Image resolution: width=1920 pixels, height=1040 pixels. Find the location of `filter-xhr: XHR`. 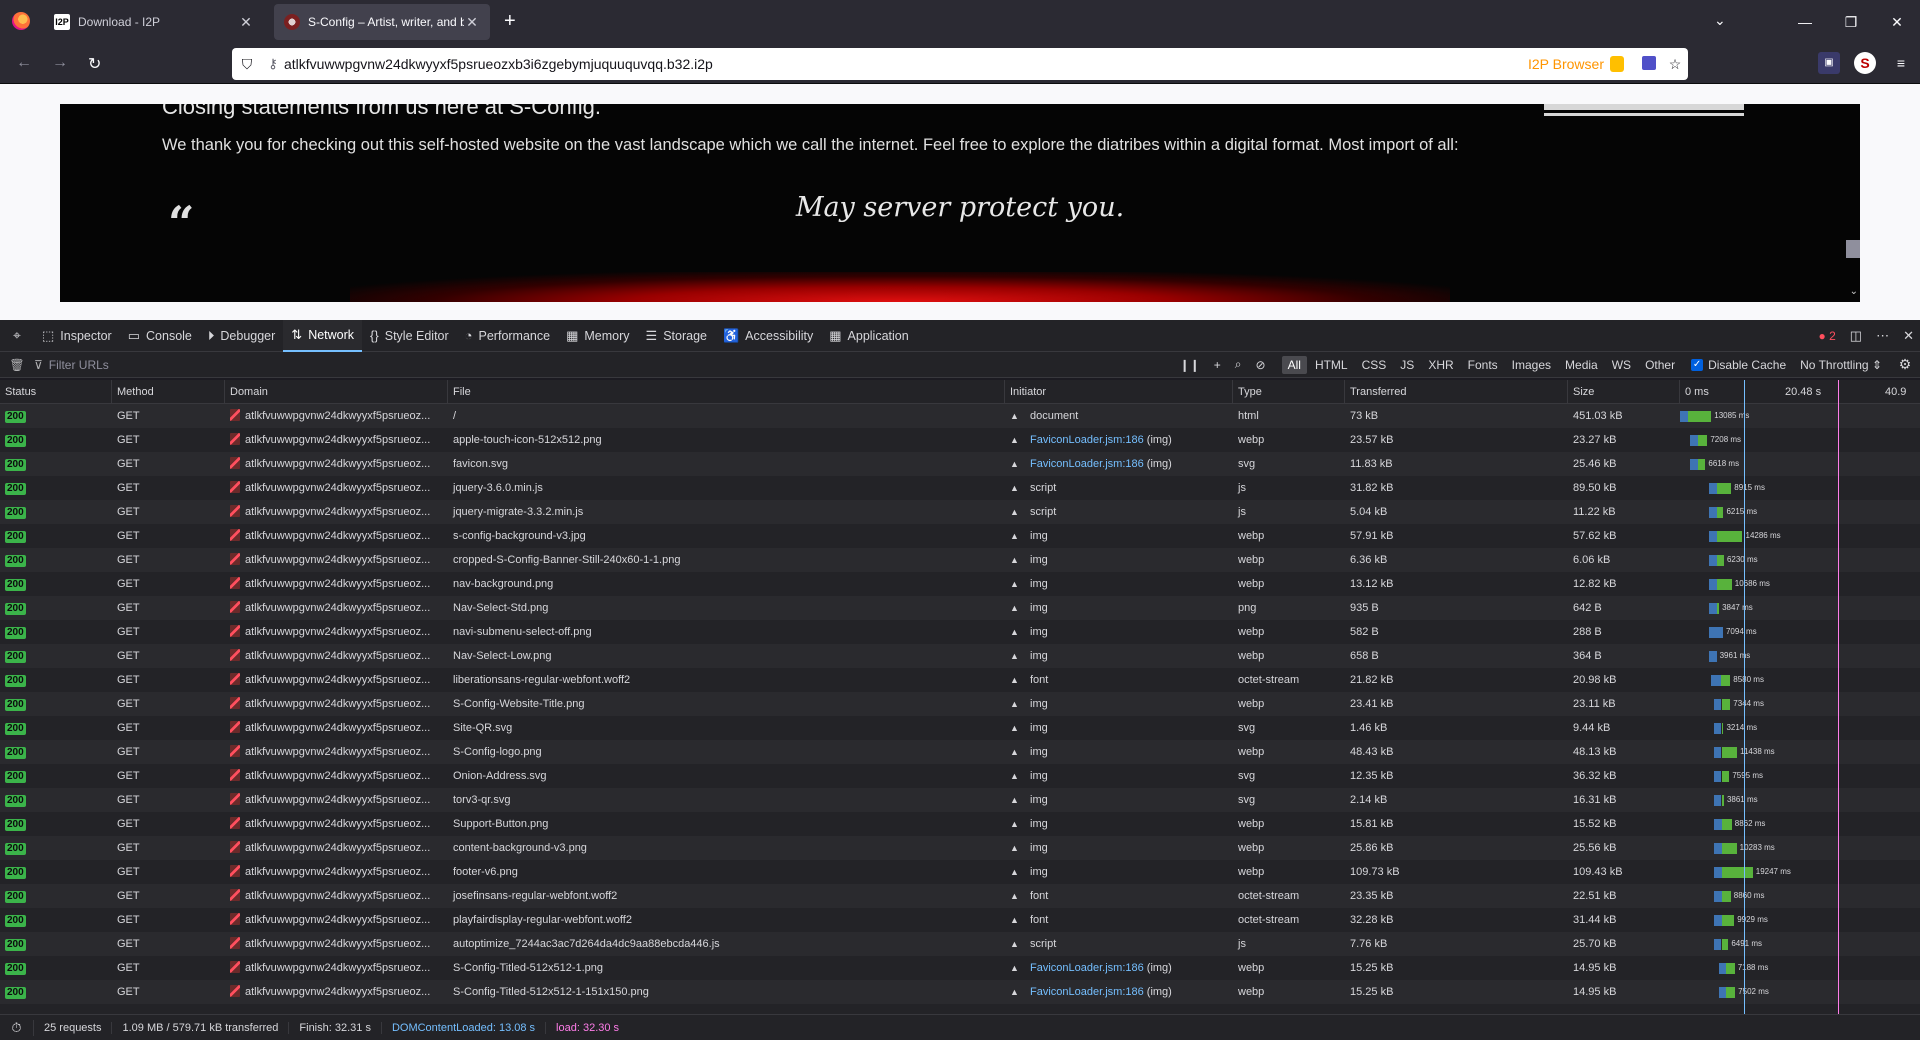

filter-xhr: XHR is located at coordinates (1440, 365).